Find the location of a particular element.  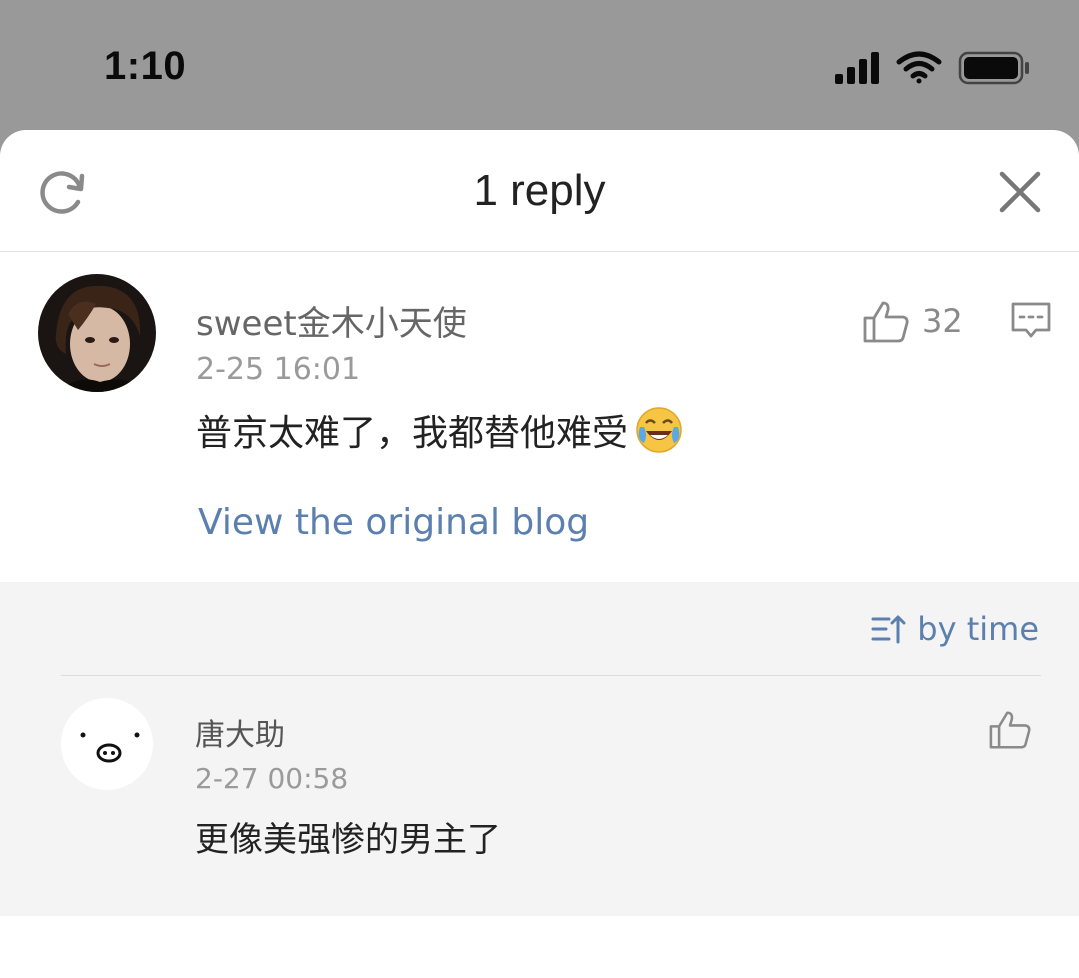

sort-icon is located at coordinates (888, 629).